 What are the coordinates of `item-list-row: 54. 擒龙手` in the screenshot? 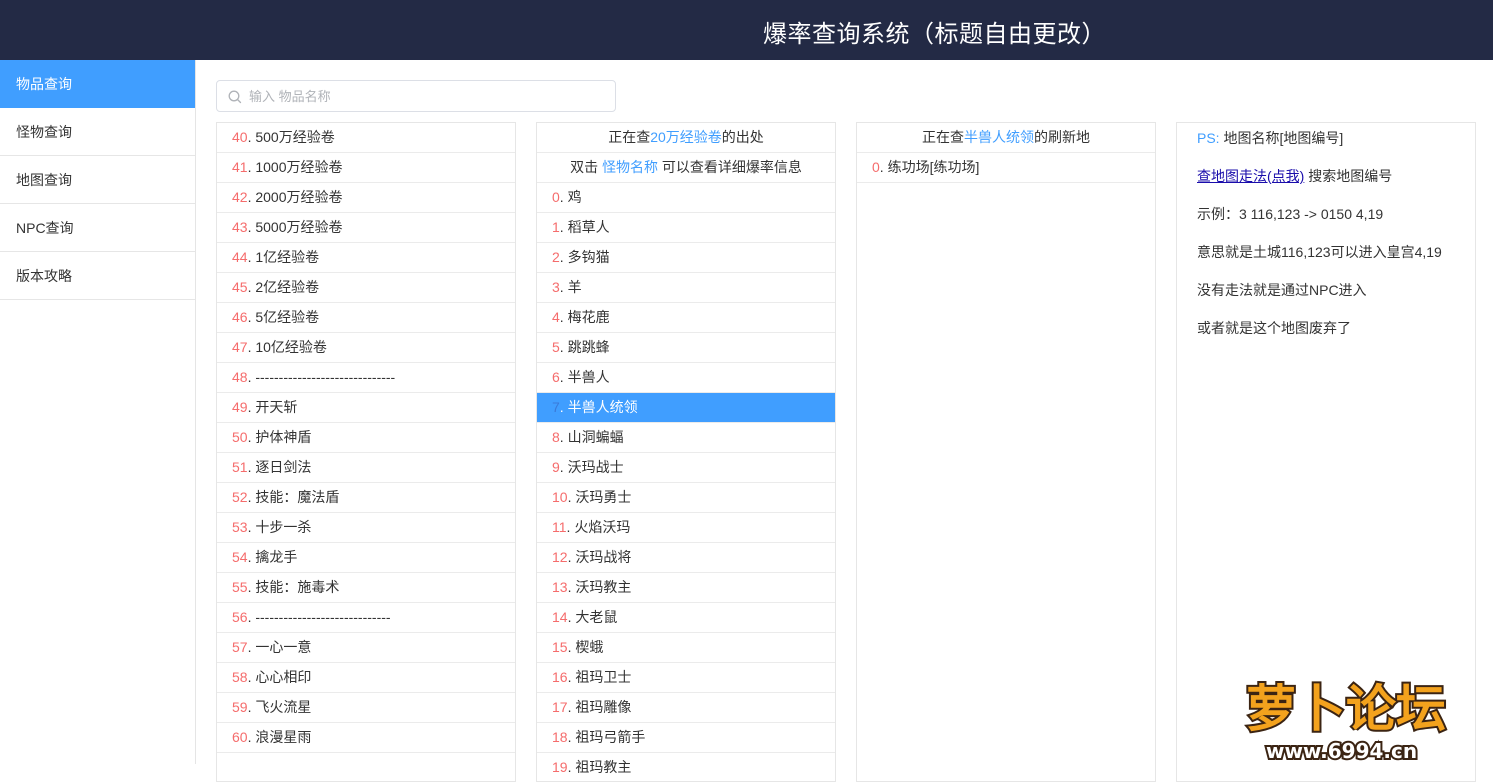 It's located at (366, 558).